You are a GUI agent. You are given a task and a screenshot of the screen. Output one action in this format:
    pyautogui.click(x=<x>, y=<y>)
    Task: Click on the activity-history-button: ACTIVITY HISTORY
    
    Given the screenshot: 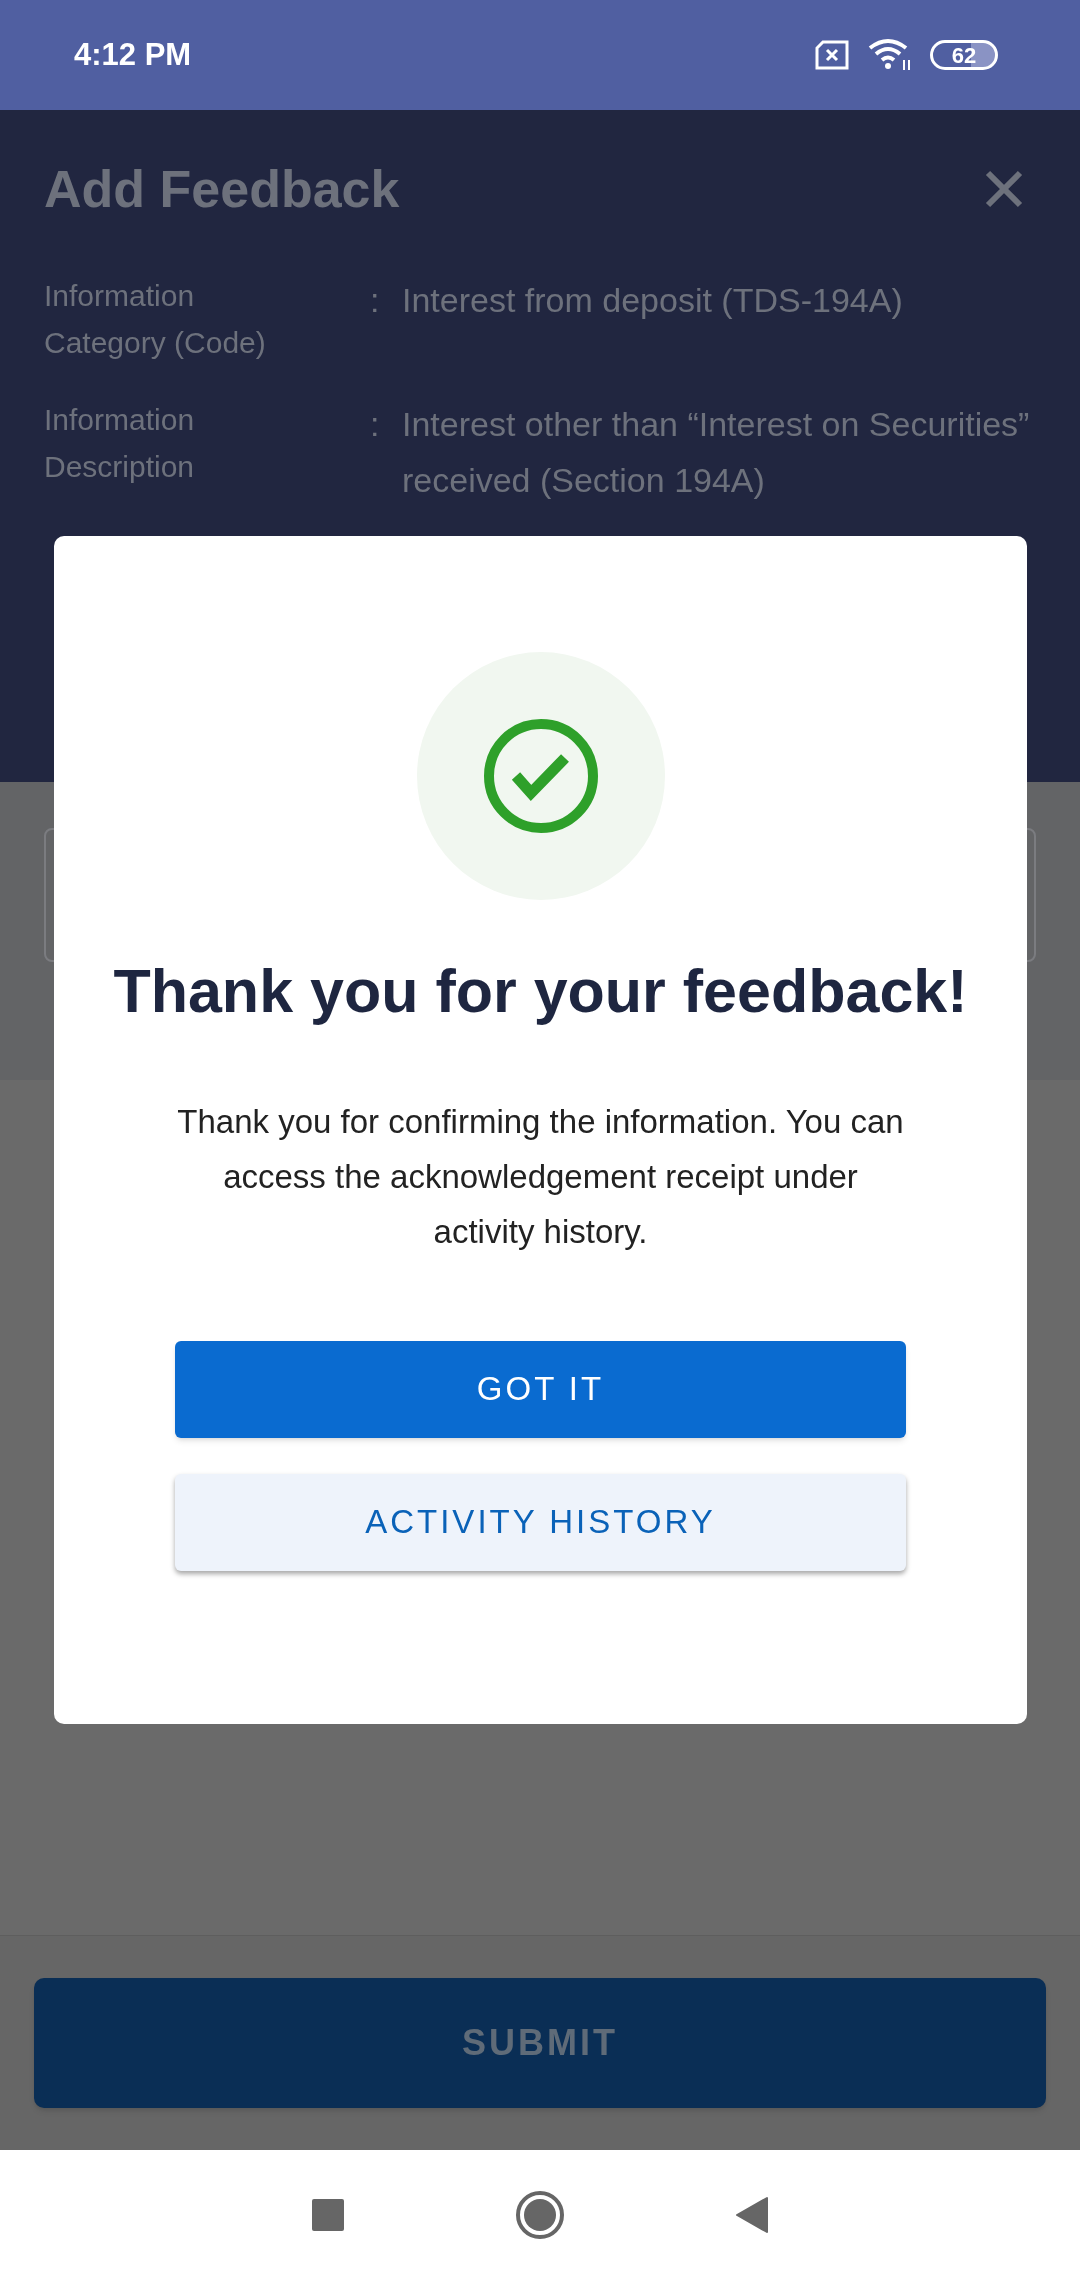 What is the action you would take?
    pyautogui.click(x=540, y=1522)
    